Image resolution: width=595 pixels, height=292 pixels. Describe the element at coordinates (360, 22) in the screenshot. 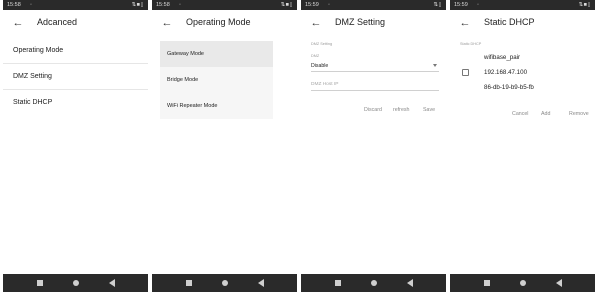

I see `page-title: DMZ Setting` at that location.